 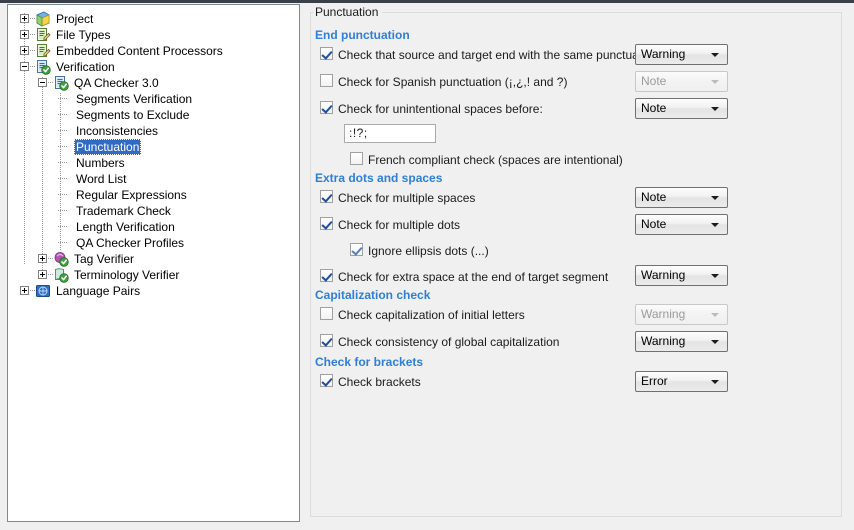 What do you see at coordinates (390, 225) in the screenshot?
I see `option-multiple-dots: Check for multiple dots` at bounding box center [390, 225].